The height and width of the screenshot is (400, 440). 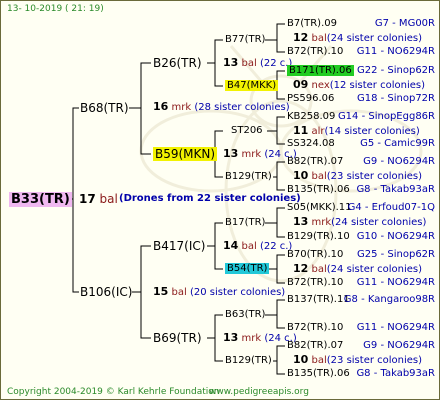 What do you see at coordinates (55, 9) in the screenshot?
I see `print-date: 13- 10-2019 ( 21: 19)` at bounding box center [55, 9].